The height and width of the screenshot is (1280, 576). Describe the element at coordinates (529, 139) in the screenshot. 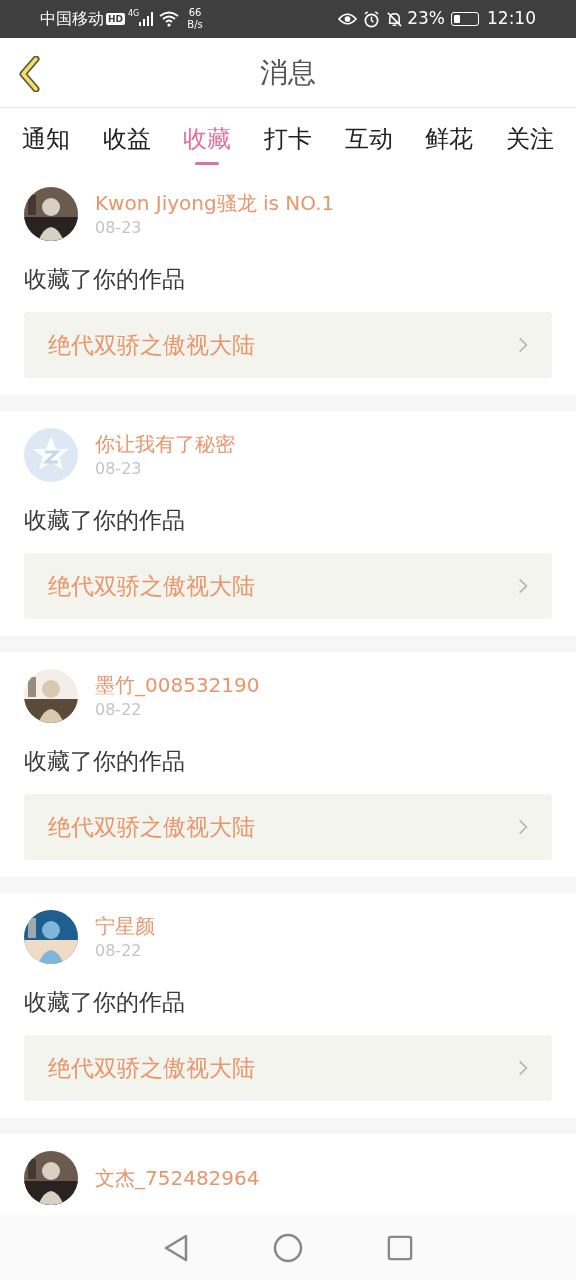

I see `tab: 关注` at that location.